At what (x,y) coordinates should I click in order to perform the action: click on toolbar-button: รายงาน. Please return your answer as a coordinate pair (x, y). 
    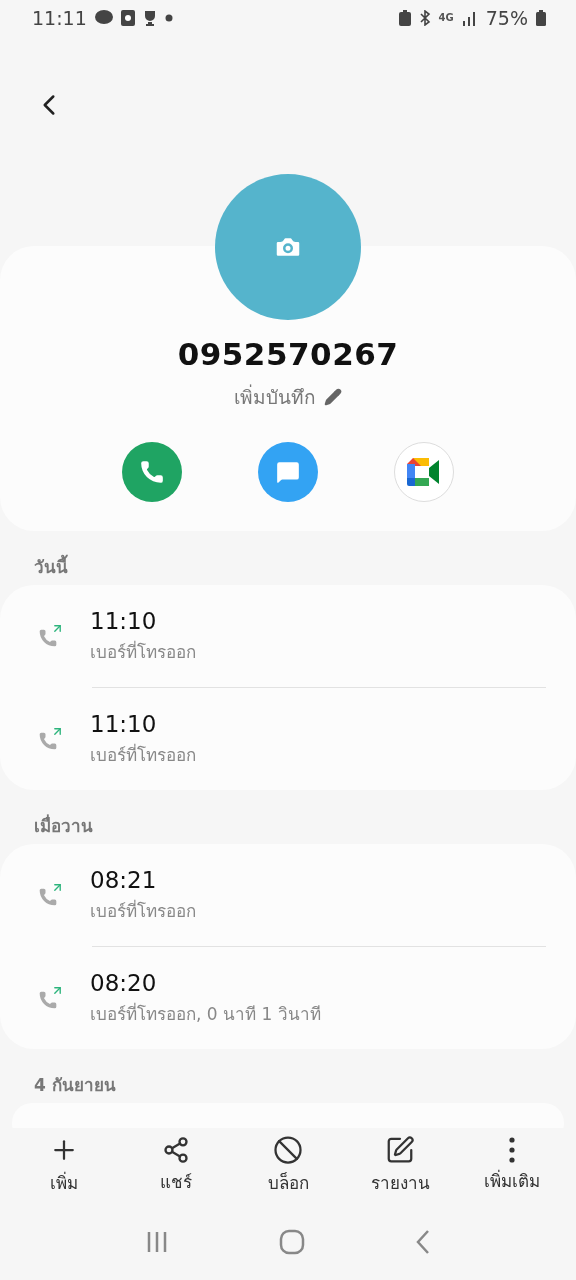
    Looking at the image, I should click on (400, 1165).